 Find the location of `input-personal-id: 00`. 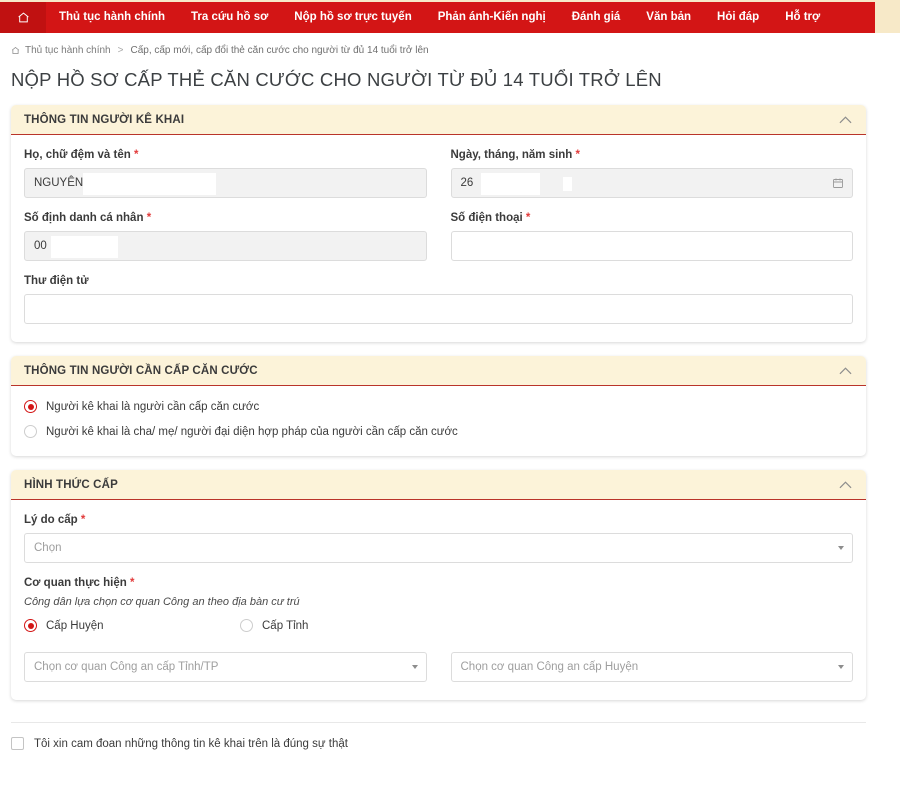

input-personal-id: 00 is located at coordinates (225, 246).